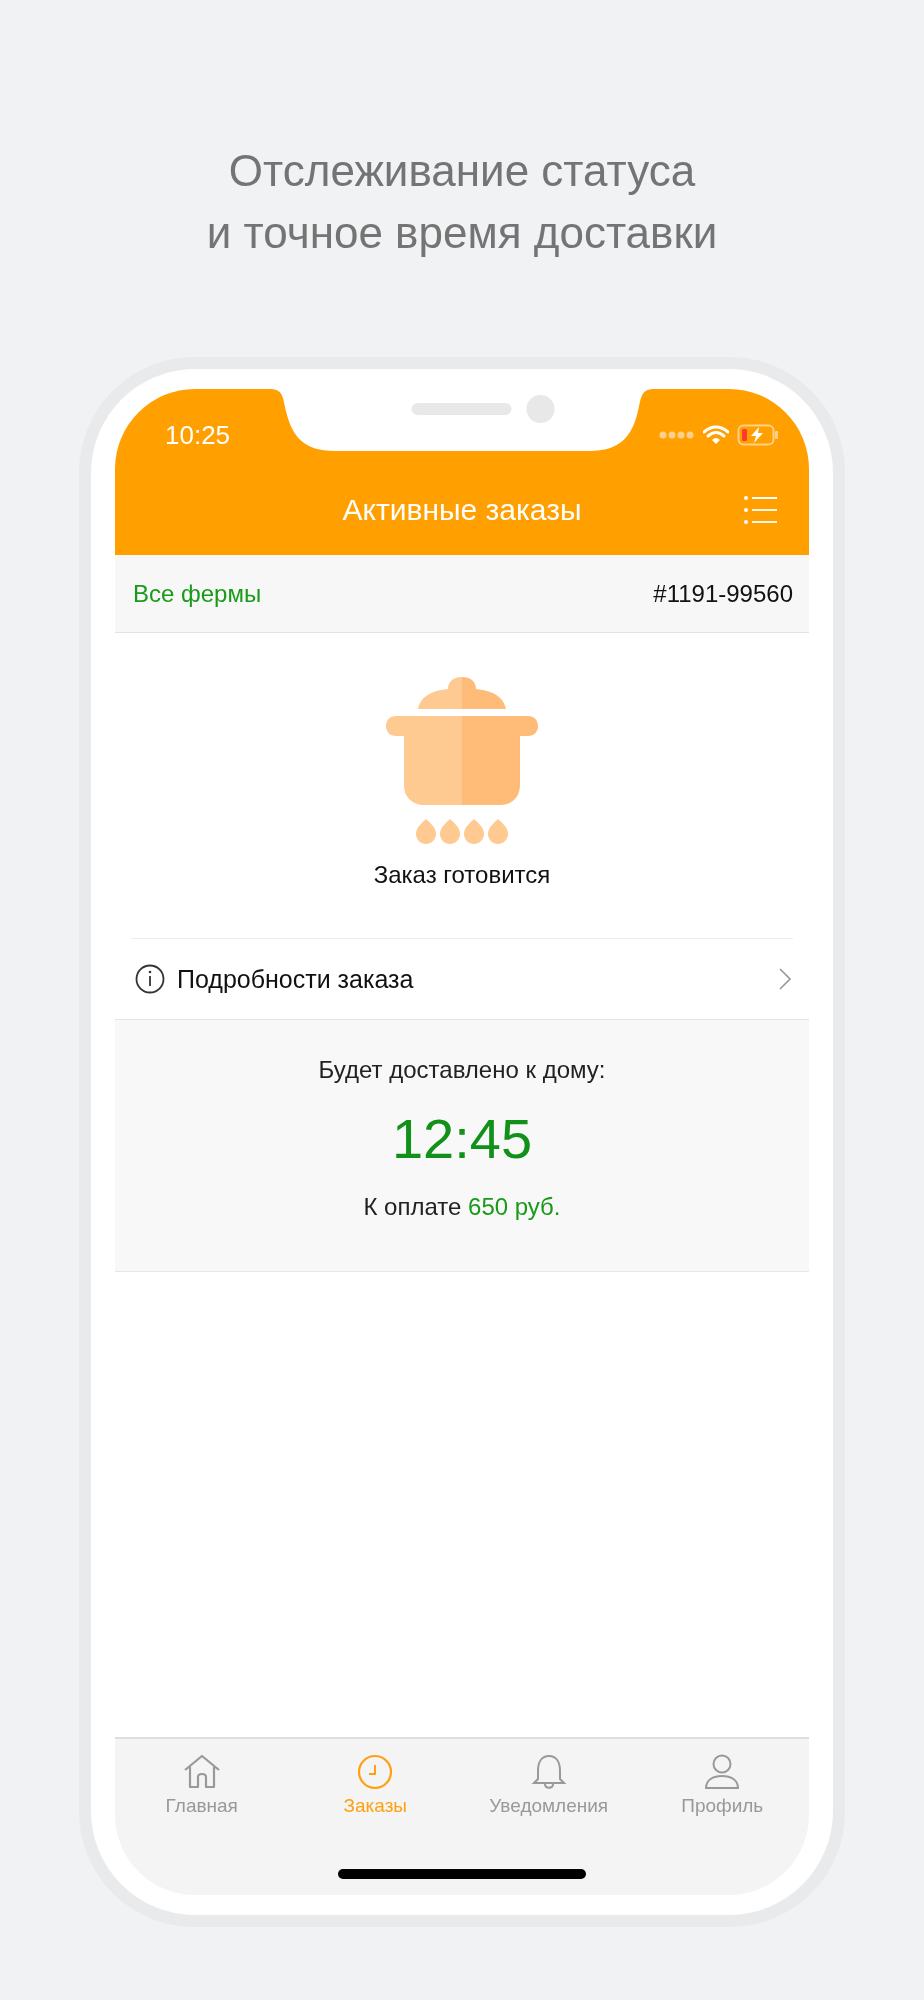 The width and height of the screenshot is (924, 2000). Describe the element at coordinates (548, 1772) in the screenshot. I see `bell-icon` at that location.